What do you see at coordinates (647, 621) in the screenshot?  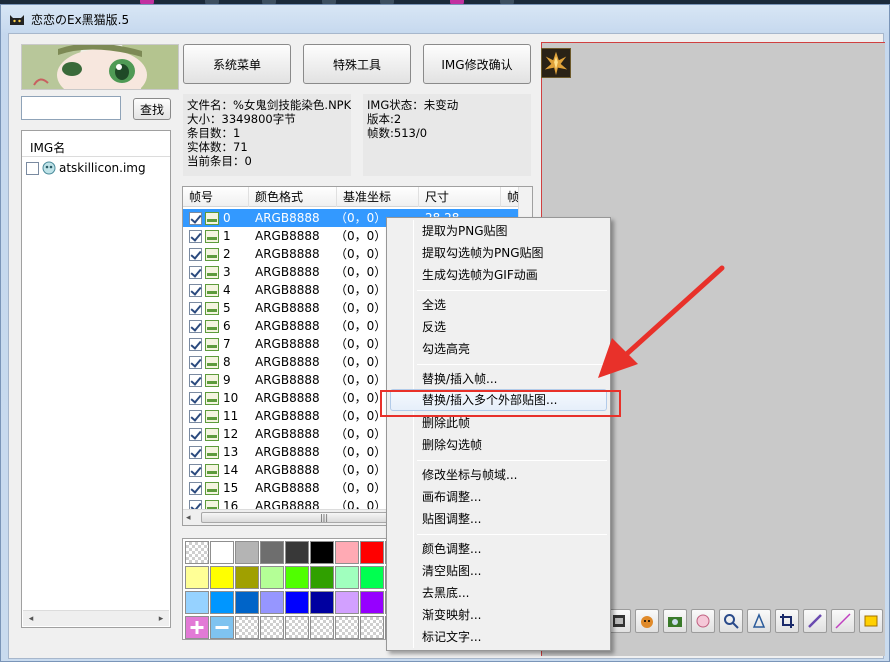 I see `dog-icon` at bounding box center [647, 621].